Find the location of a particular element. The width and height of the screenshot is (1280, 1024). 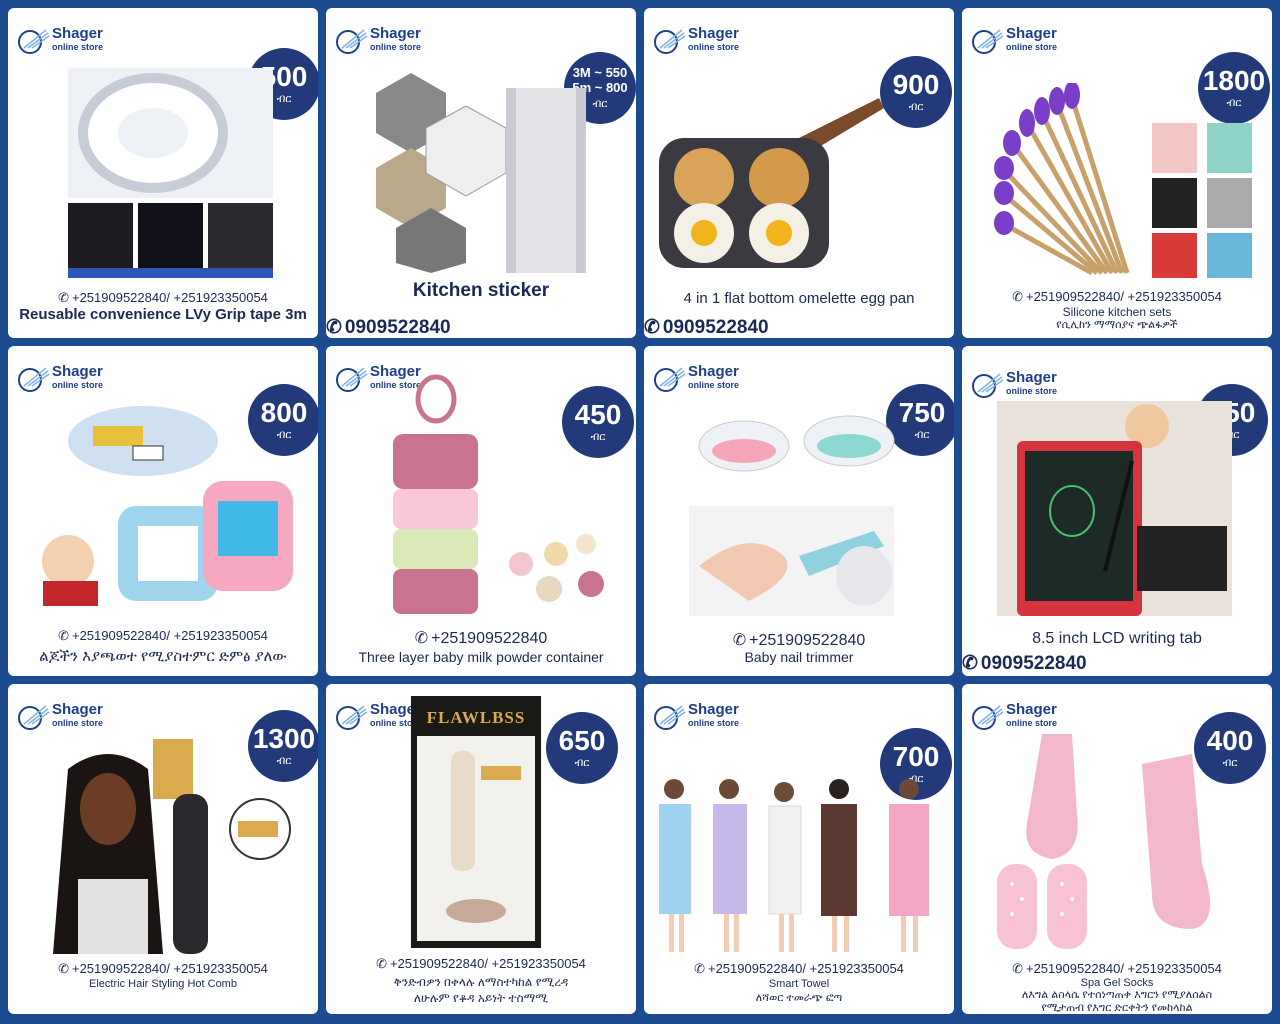

product-name-amharic: ለሻወር ተመራጭ ፎጣ is located at coordinates (799, 998).